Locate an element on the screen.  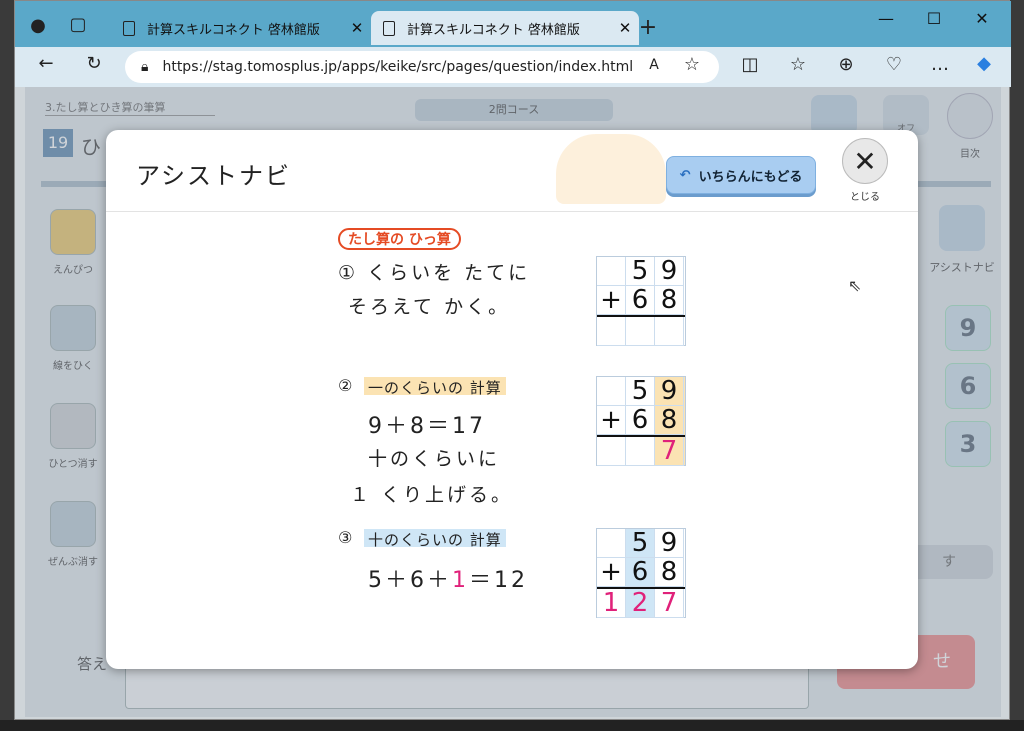
topic-badge: たし算の ひっ算 is located at coordinates (399, 239).